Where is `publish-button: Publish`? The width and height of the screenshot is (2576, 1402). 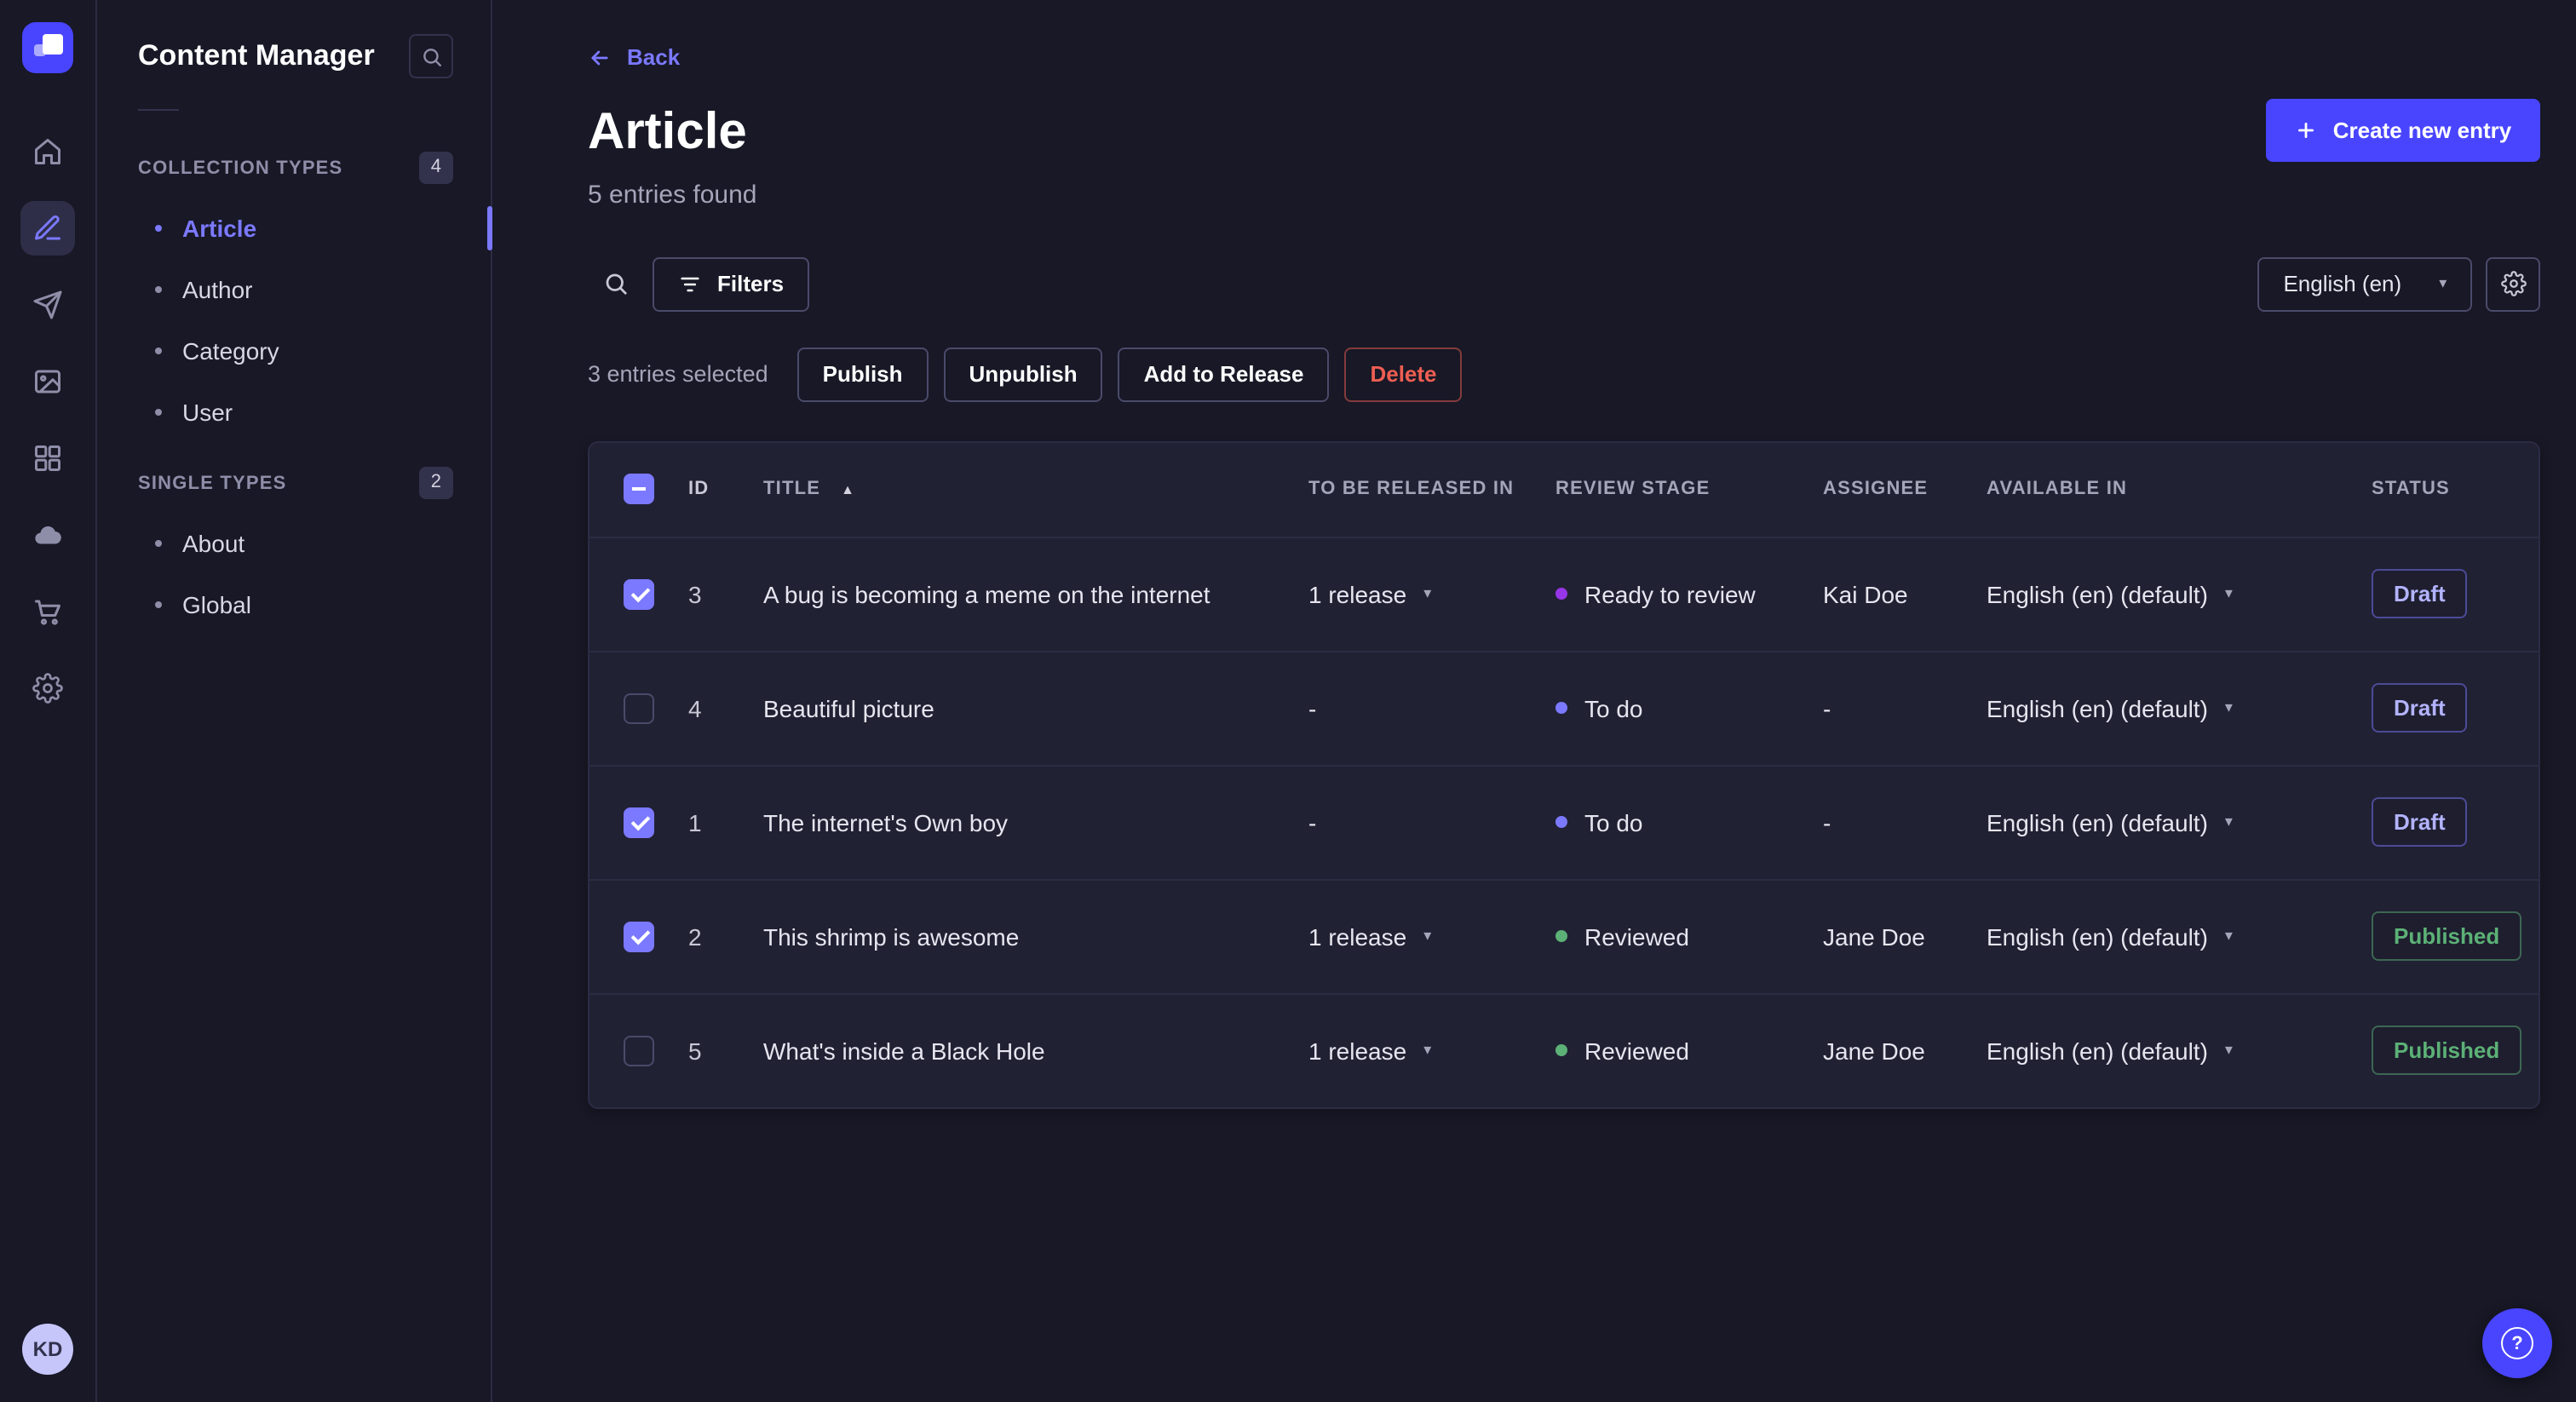
publish-button: Publish is located at coordinates (863, 374).